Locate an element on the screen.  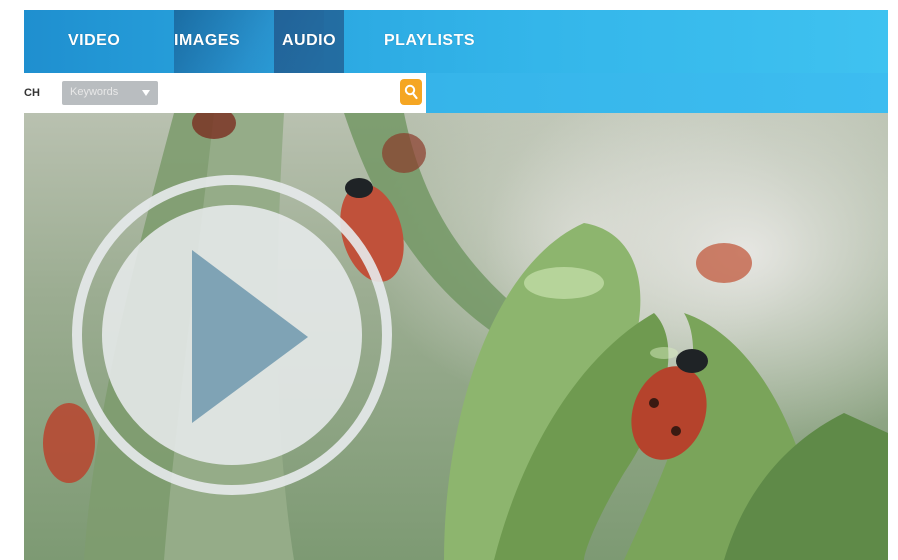
search-icon is located at coordinates (411, 92).